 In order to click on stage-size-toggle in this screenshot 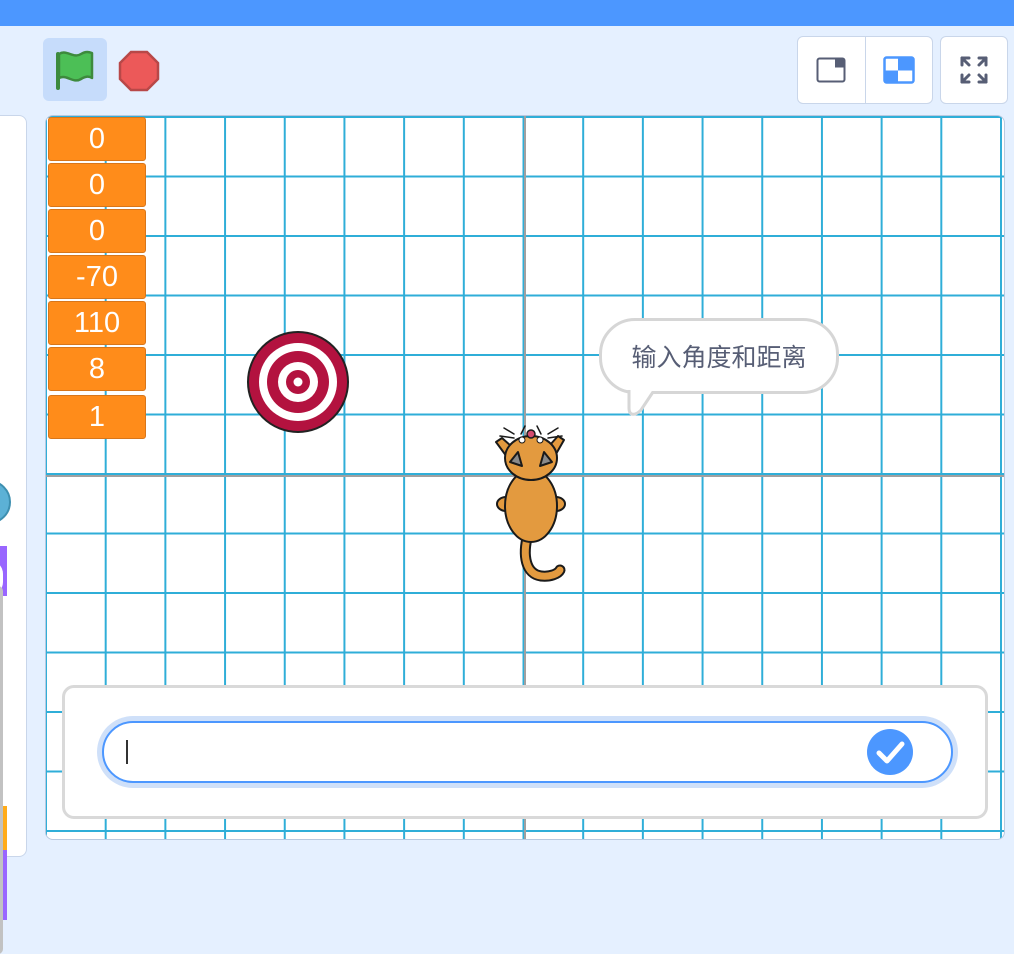, I will do `click(865, 70)`.